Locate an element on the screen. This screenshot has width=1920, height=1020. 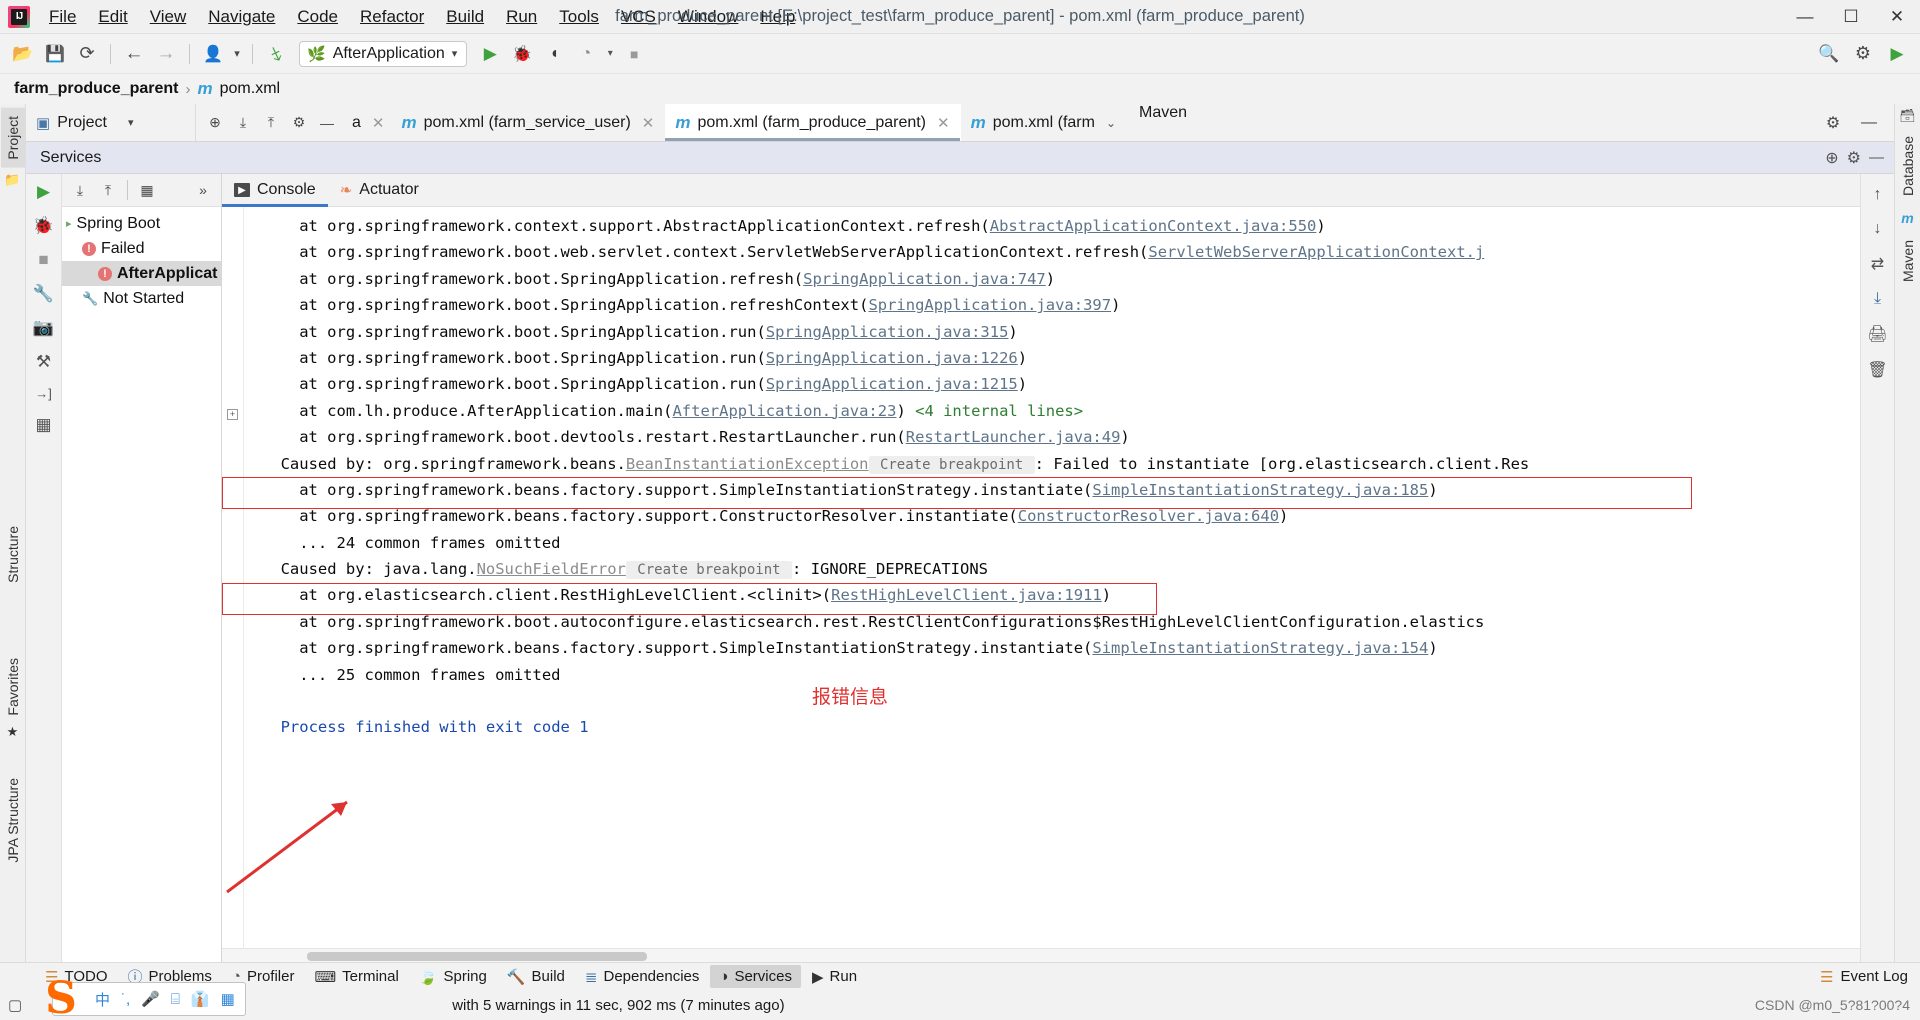
console-scrollbar-thumb is located at coordinates (477, 956).